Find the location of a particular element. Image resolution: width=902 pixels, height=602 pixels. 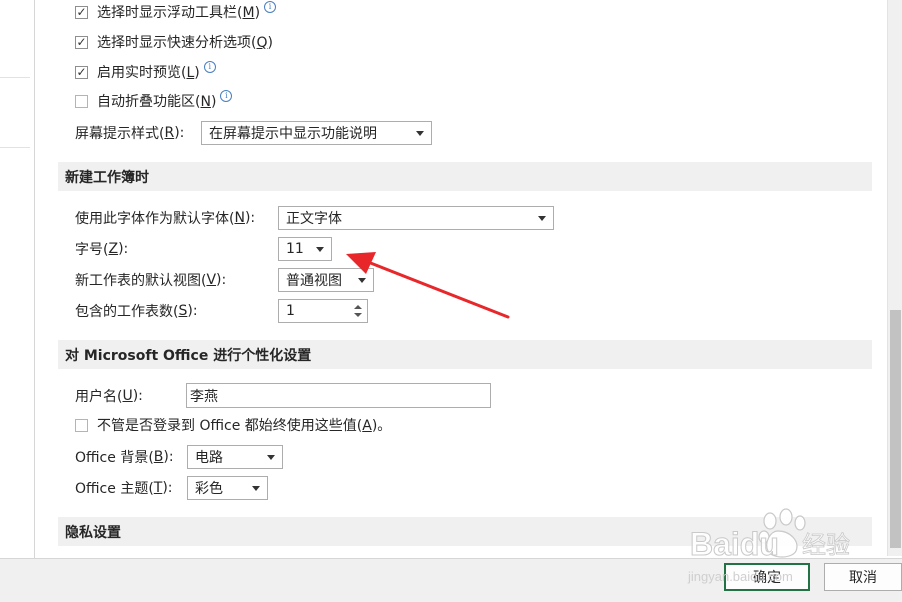

baidu-jingyan-watermark: Baidu 经验 jingyan.baidu.com is located at coordinates (768, 546).